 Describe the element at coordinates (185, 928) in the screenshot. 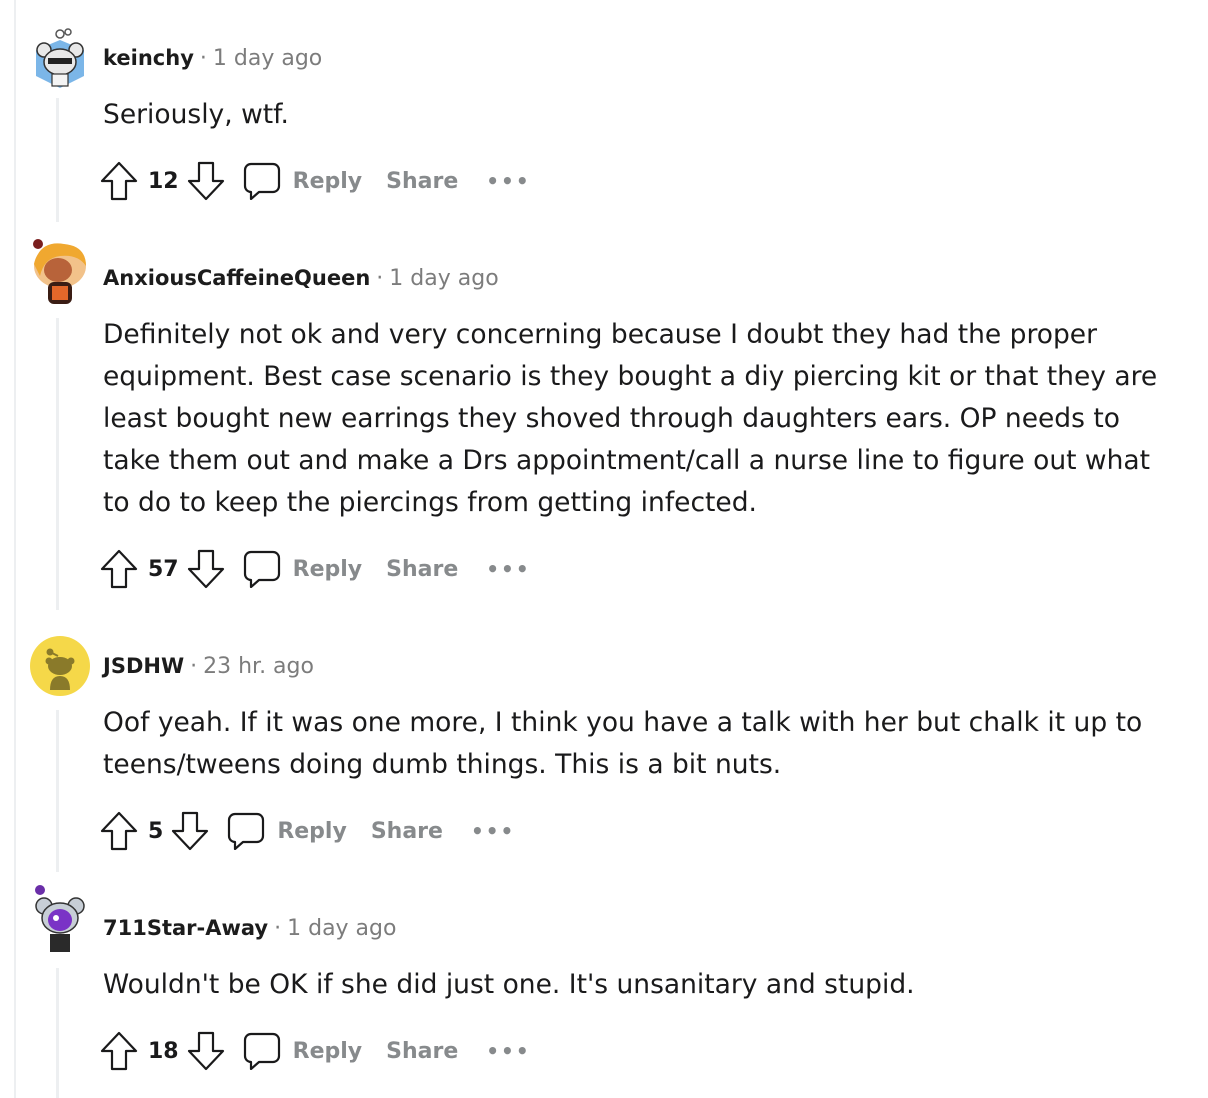

I see `username: 711Star-Away` at that location.